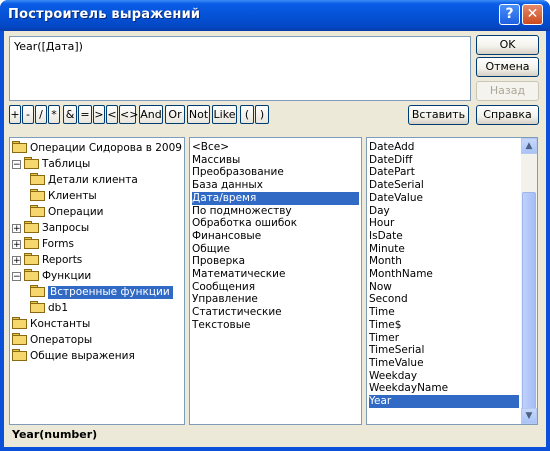 The image size is (550, 451). I want to click on category-item: База данных, so click(275, 185).